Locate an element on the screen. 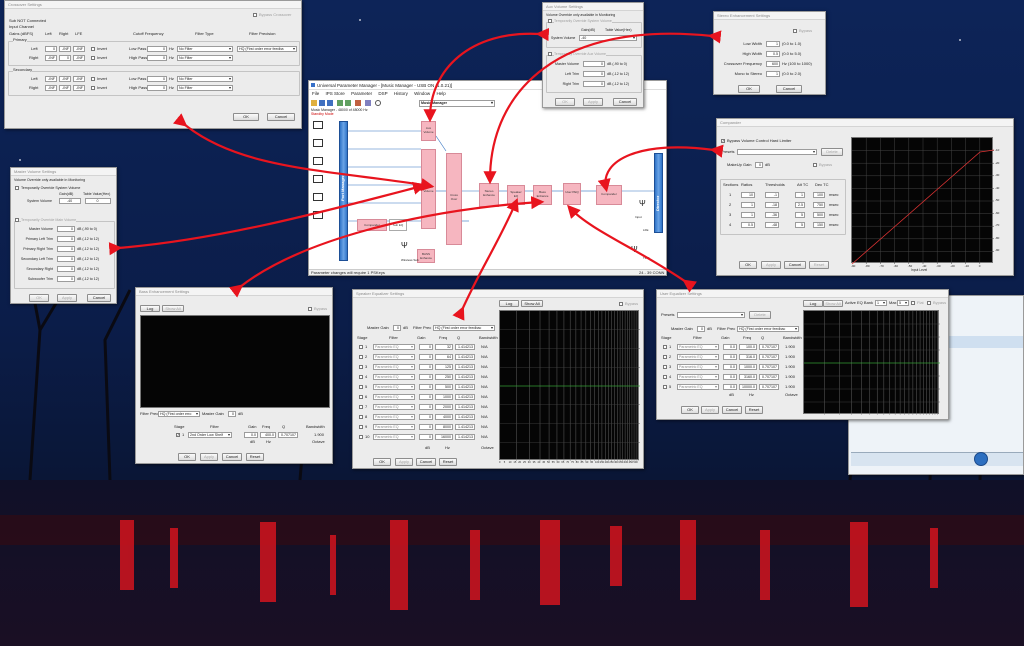 The width and height of the screenshot is (1024, 646). arrow-master-volume is located at coordinates (267, 218).